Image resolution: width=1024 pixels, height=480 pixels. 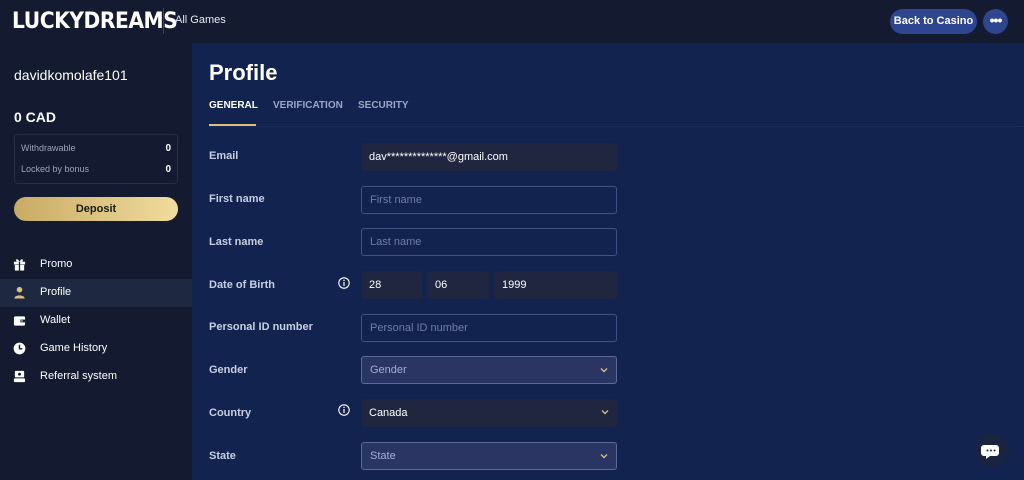 I want to click on sidebar-item-promo: Promo, so click(x=96, y=265).